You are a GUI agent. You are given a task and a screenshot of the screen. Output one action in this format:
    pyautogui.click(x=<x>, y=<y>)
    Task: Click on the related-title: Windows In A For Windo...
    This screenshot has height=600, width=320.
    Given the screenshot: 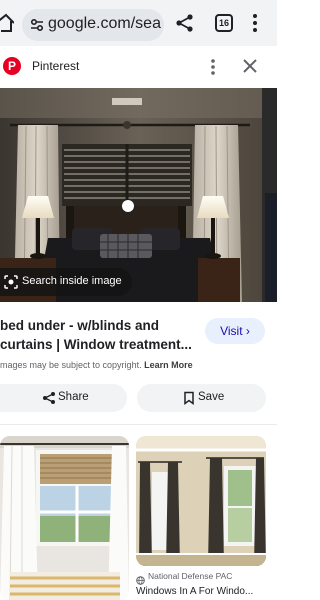 What is the action you would take?
    pyautogui.click(x=206, y=591)
    